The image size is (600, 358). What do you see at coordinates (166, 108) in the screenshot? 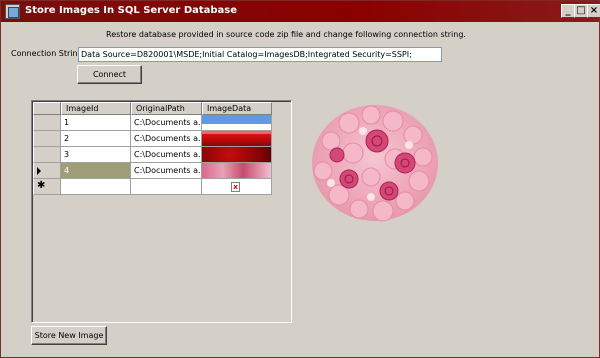
I see `column-header-originalpath: OriginalPath` at bounding box center [166, 108].